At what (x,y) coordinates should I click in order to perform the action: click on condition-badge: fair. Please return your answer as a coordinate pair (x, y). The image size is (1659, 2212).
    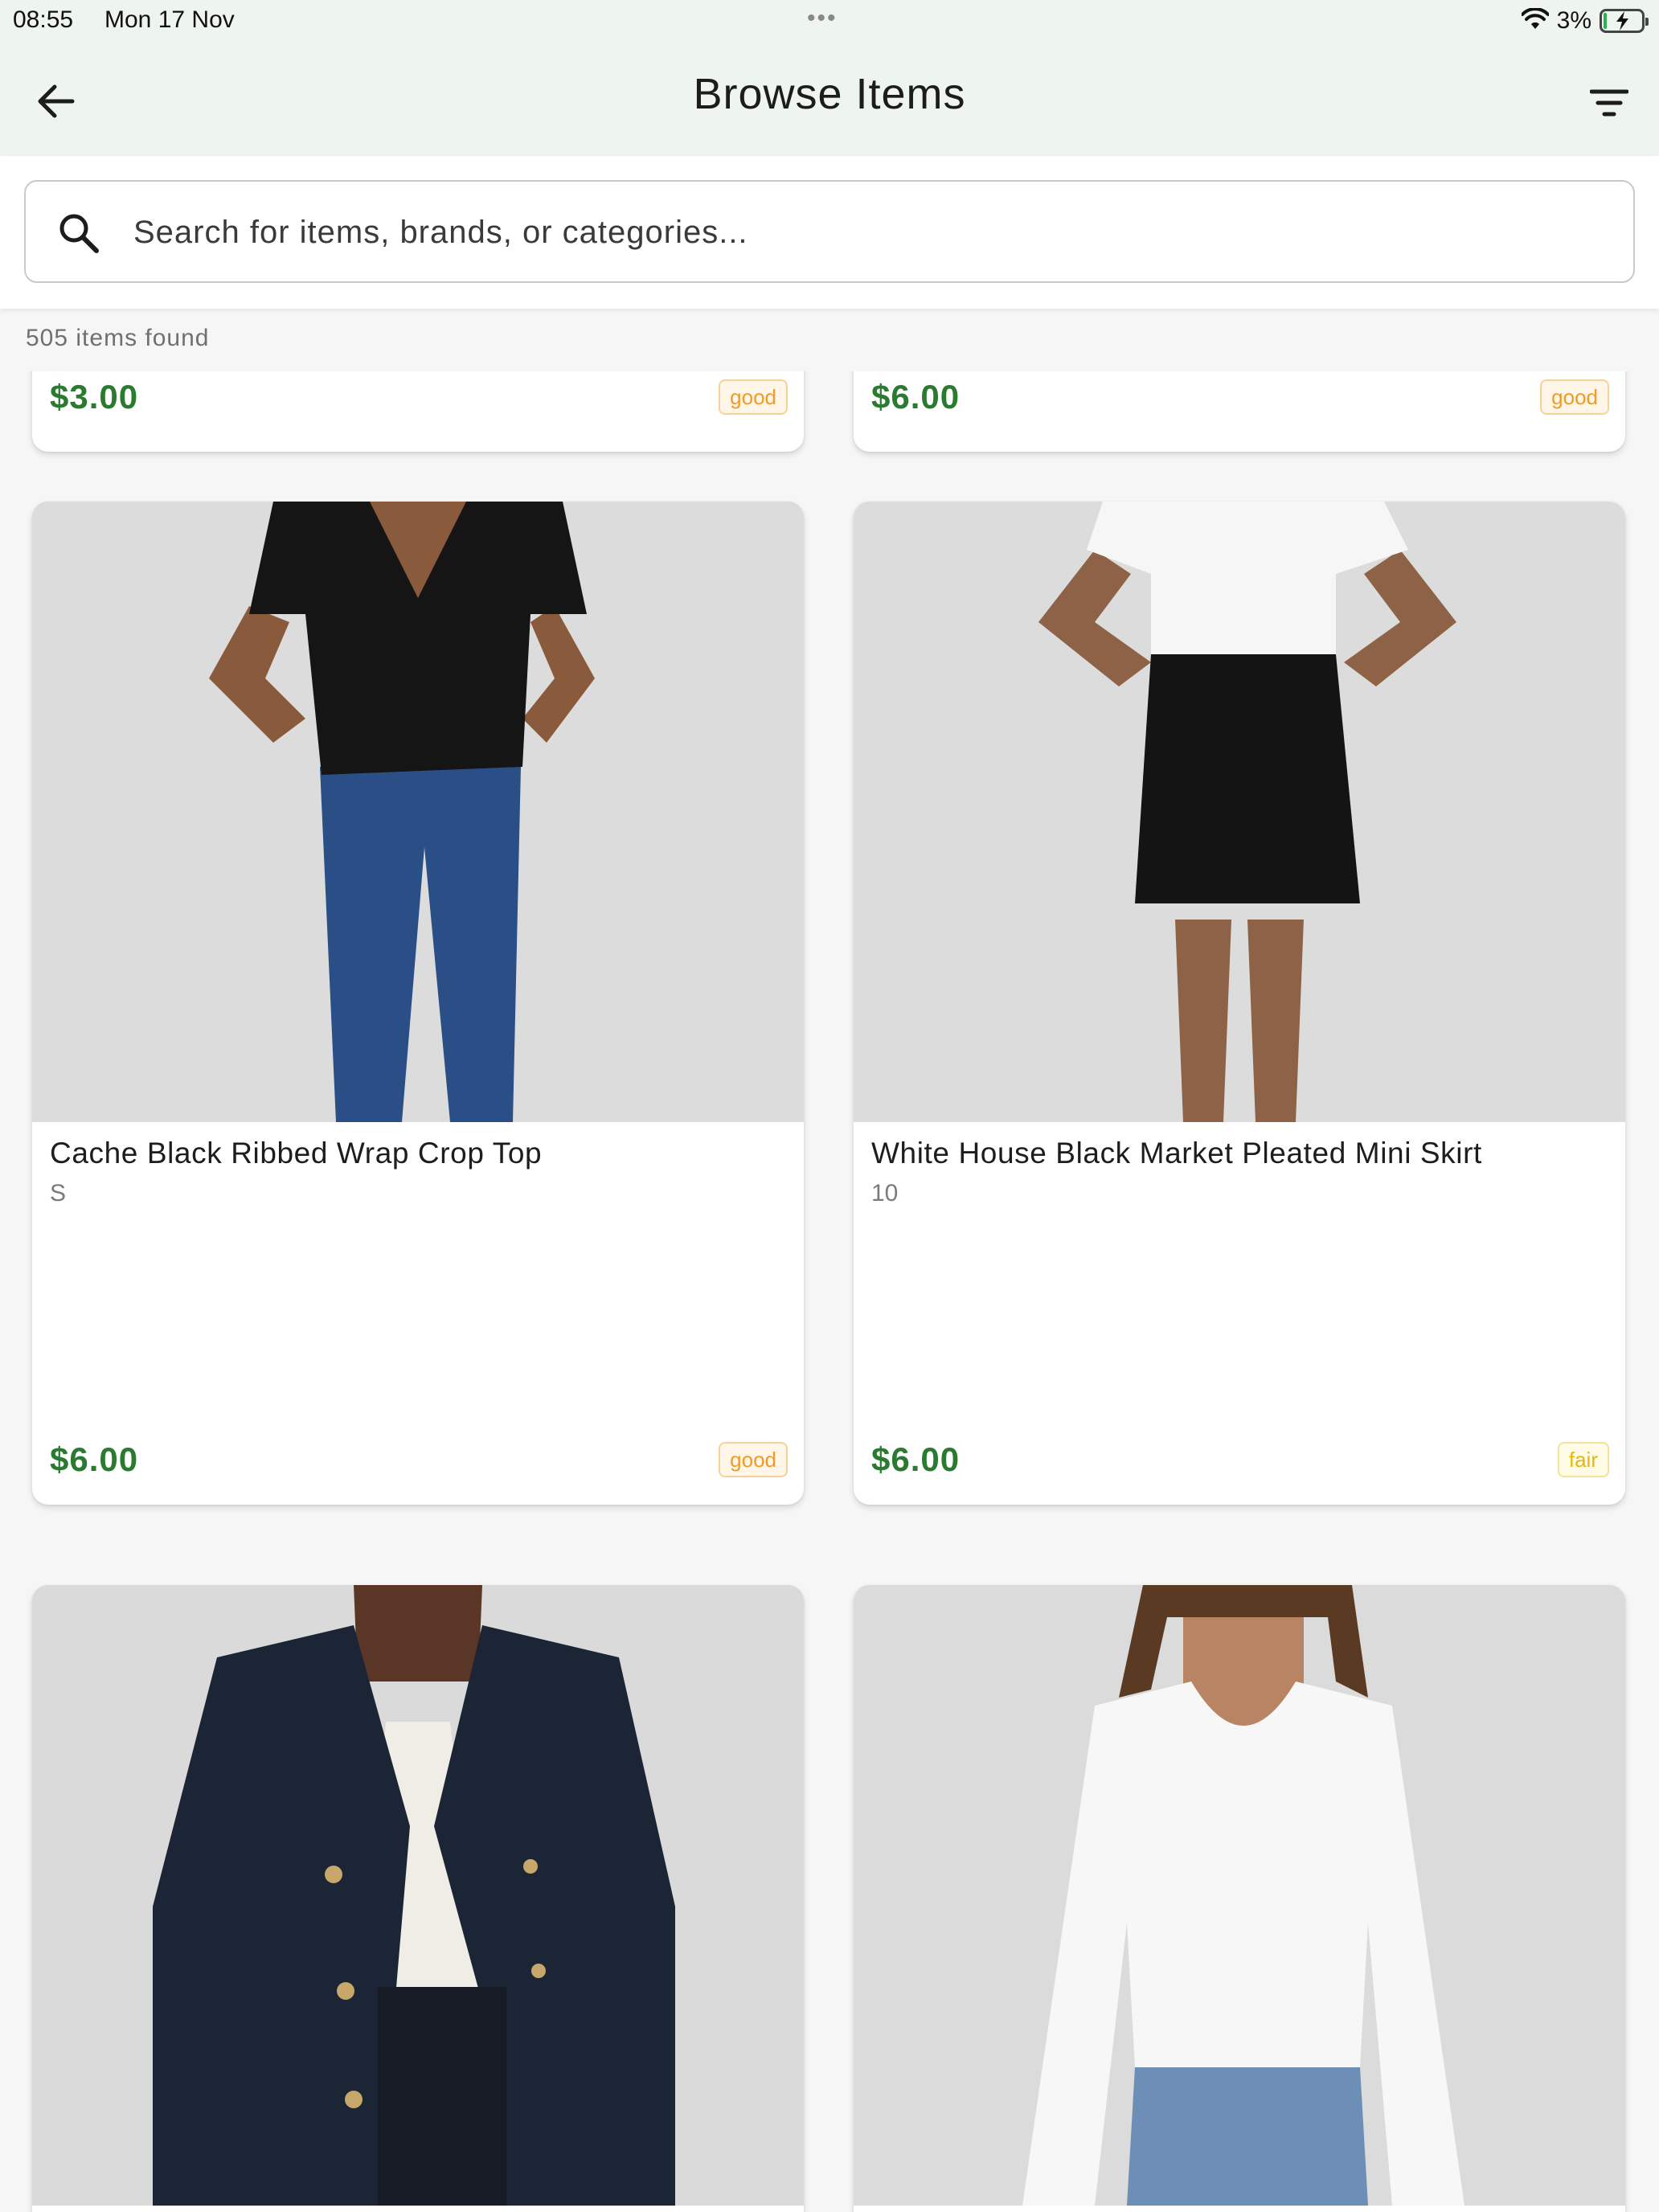
    Looking at the image, I should click on (1583, 1459).